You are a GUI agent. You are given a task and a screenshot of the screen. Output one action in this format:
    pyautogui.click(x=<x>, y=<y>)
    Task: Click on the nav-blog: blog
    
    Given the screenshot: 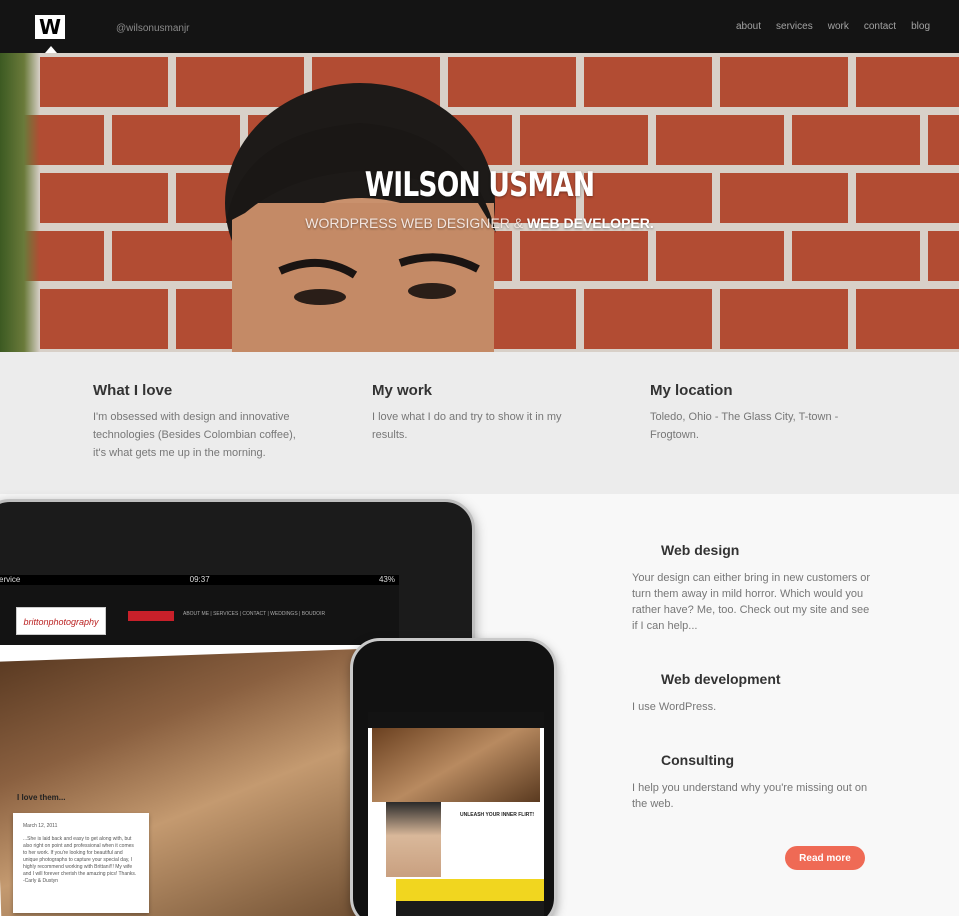 What is the action you would take?
    pyautogui.click(x=920, y=26)
    